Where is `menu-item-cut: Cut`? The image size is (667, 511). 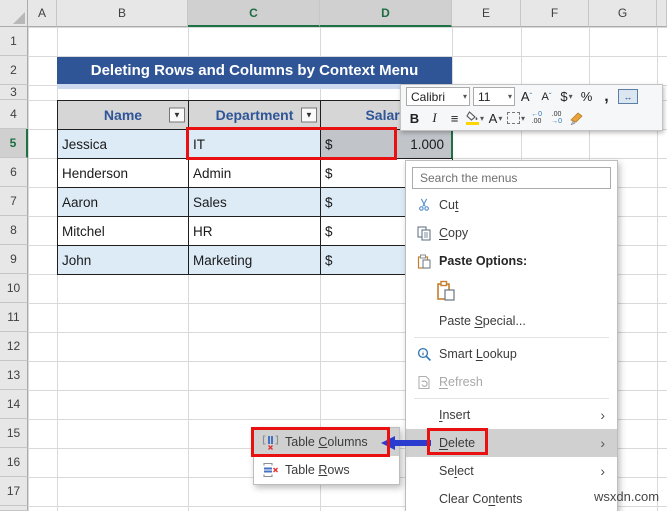 menu-item-cut: Cut is located at coordinates (511, 205).